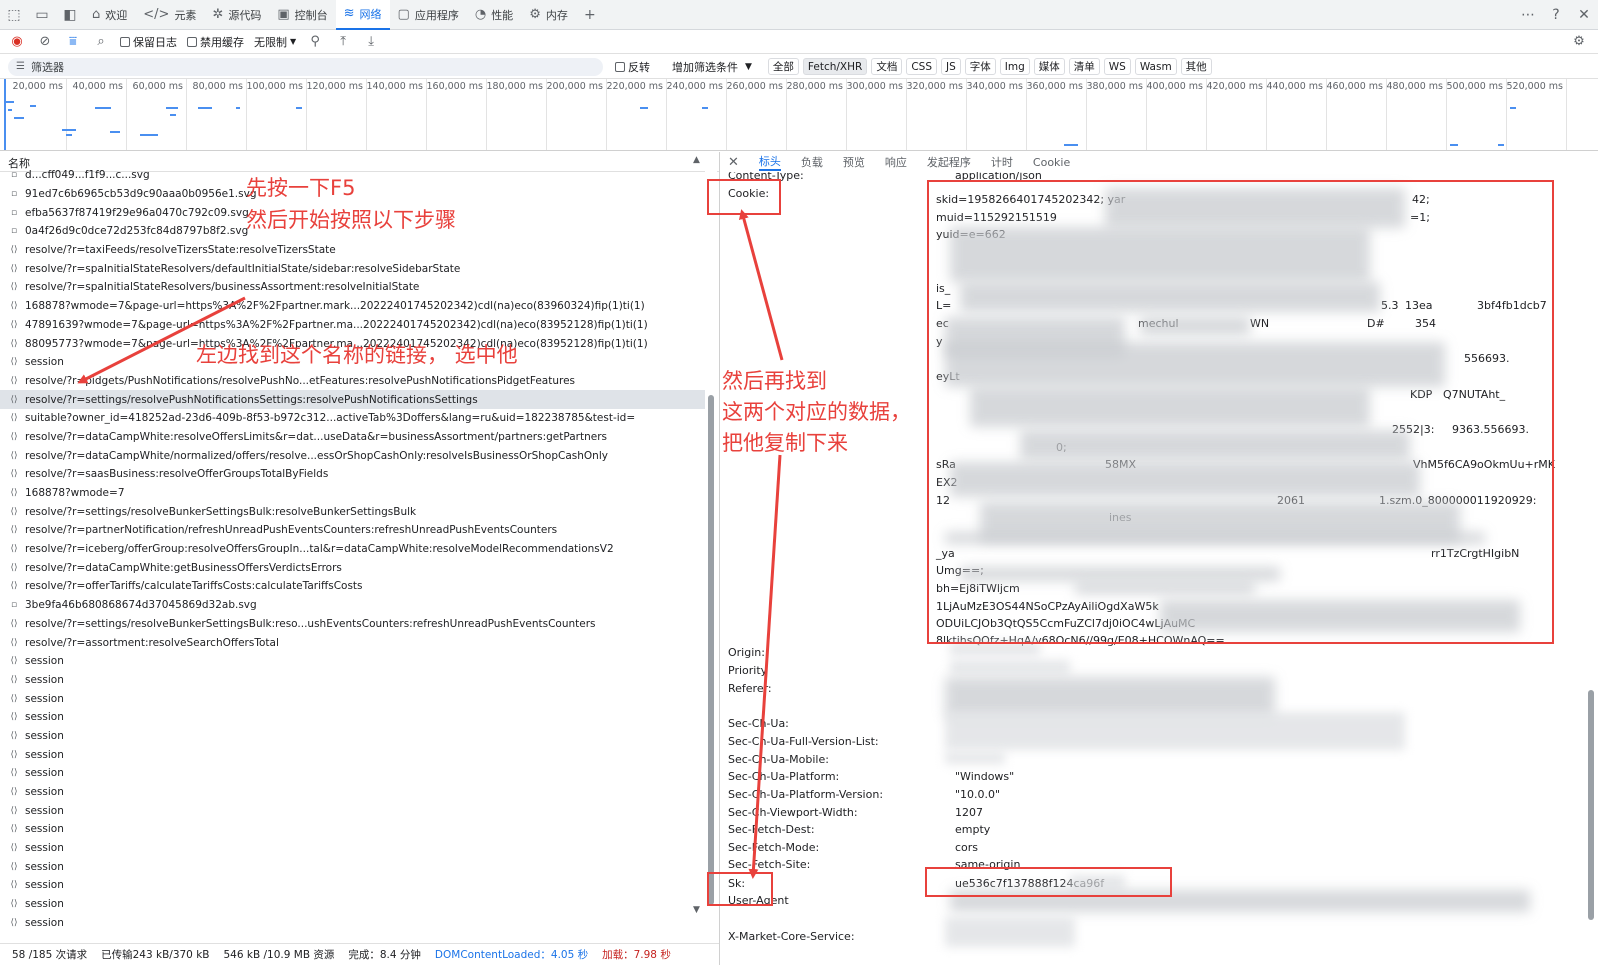 The height and width of the screenshot is (965, 1598). What do you see at coordinates (761, 285) in the screenshot?
I see `arrow-to-cookie` at bounding box center [761, 285].